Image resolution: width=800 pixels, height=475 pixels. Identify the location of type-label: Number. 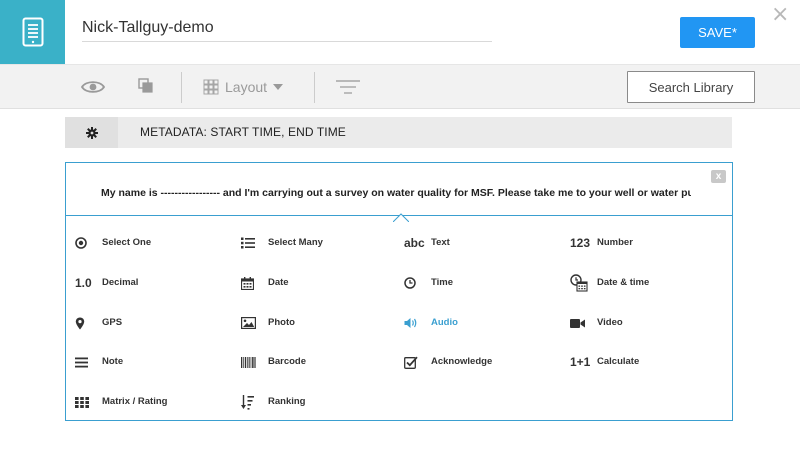
(615, 242).